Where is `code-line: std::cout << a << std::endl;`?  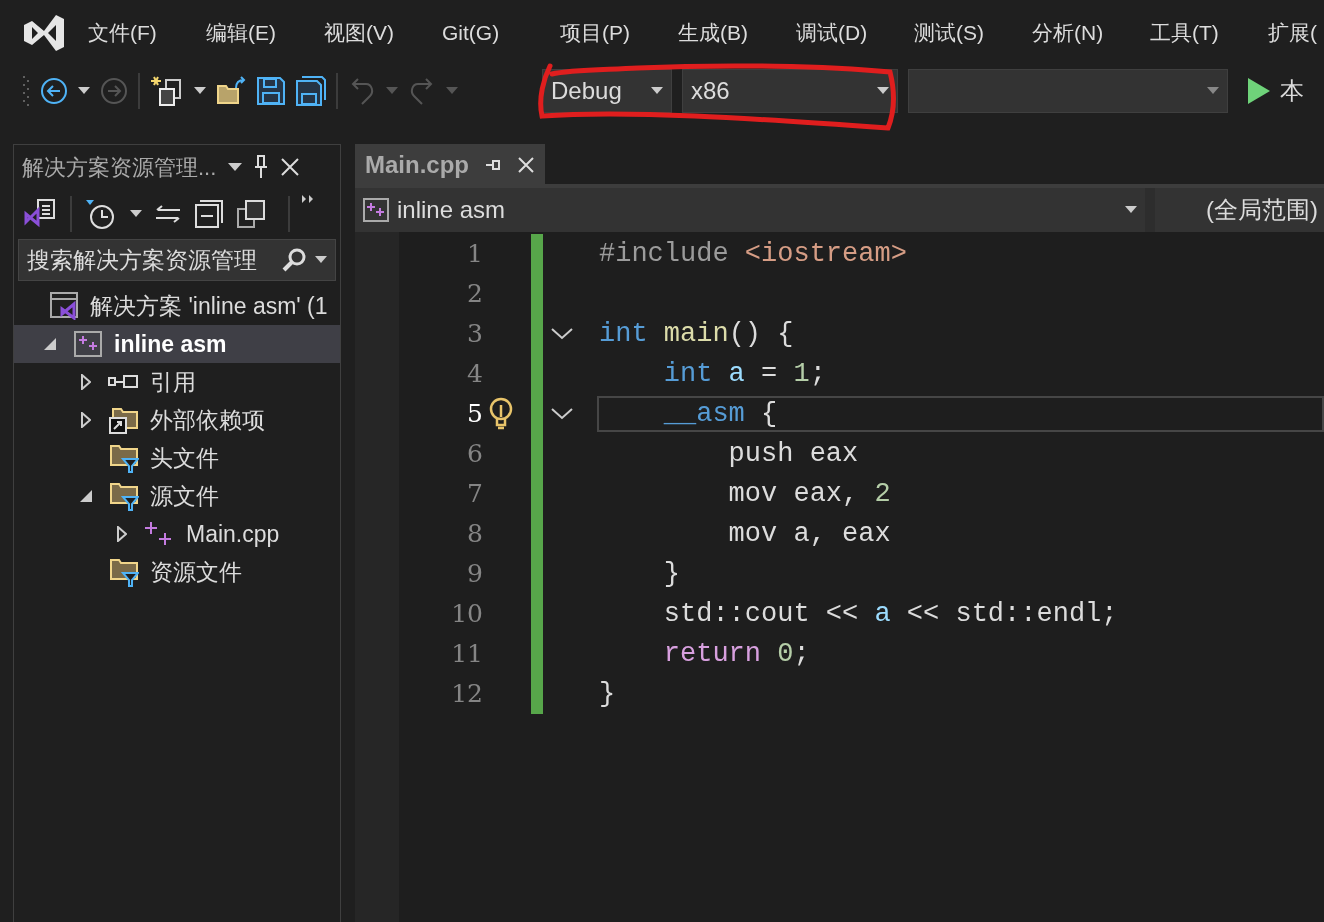
code-line: std::cout << a << std::endl; is located at coordinates (890, 614).